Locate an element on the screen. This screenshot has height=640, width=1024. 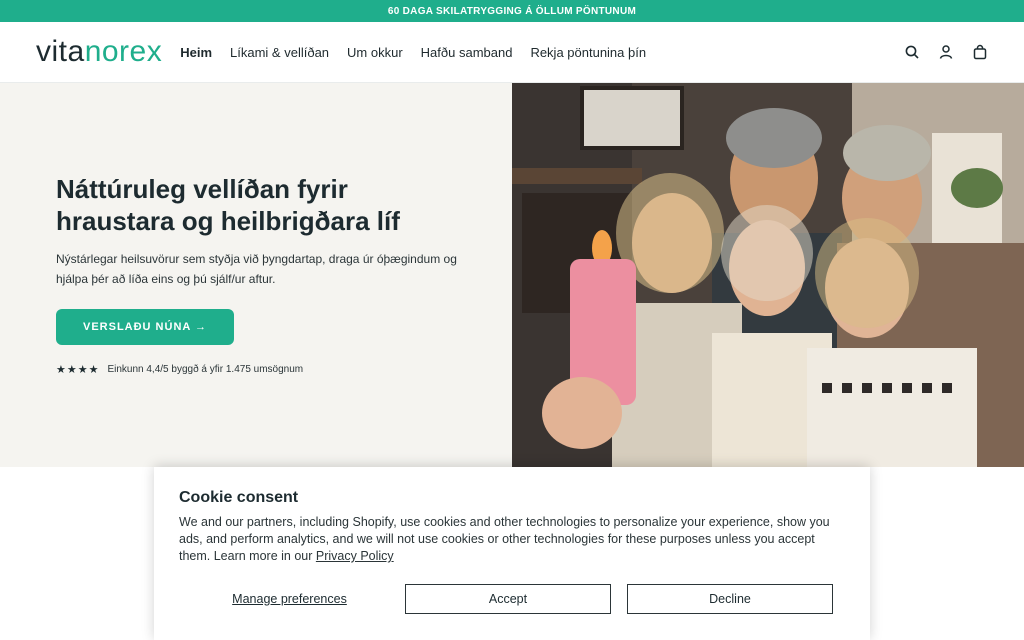
logo-part-1: vita is located at coordinates (60, 51).